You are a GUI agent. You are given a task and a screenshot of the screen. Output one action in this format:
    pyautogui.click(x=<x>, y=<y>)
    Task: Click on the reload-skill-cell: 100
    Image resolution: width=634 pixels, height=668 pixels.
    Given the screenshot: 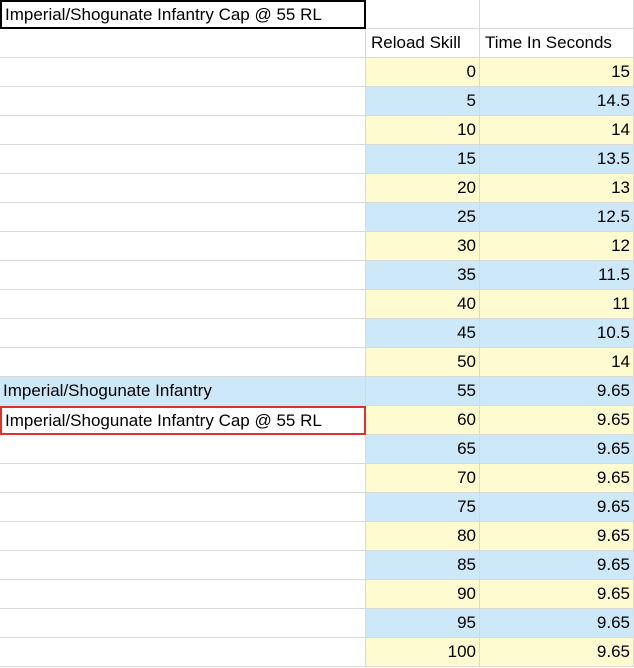 What is the action you would take?
    pyautogui.click(x=423, y=652)
    